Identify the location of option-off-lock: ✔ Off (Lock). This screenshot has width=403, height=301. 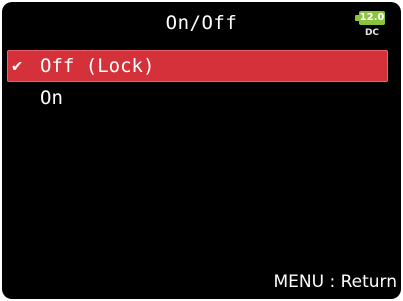
(197, 66).